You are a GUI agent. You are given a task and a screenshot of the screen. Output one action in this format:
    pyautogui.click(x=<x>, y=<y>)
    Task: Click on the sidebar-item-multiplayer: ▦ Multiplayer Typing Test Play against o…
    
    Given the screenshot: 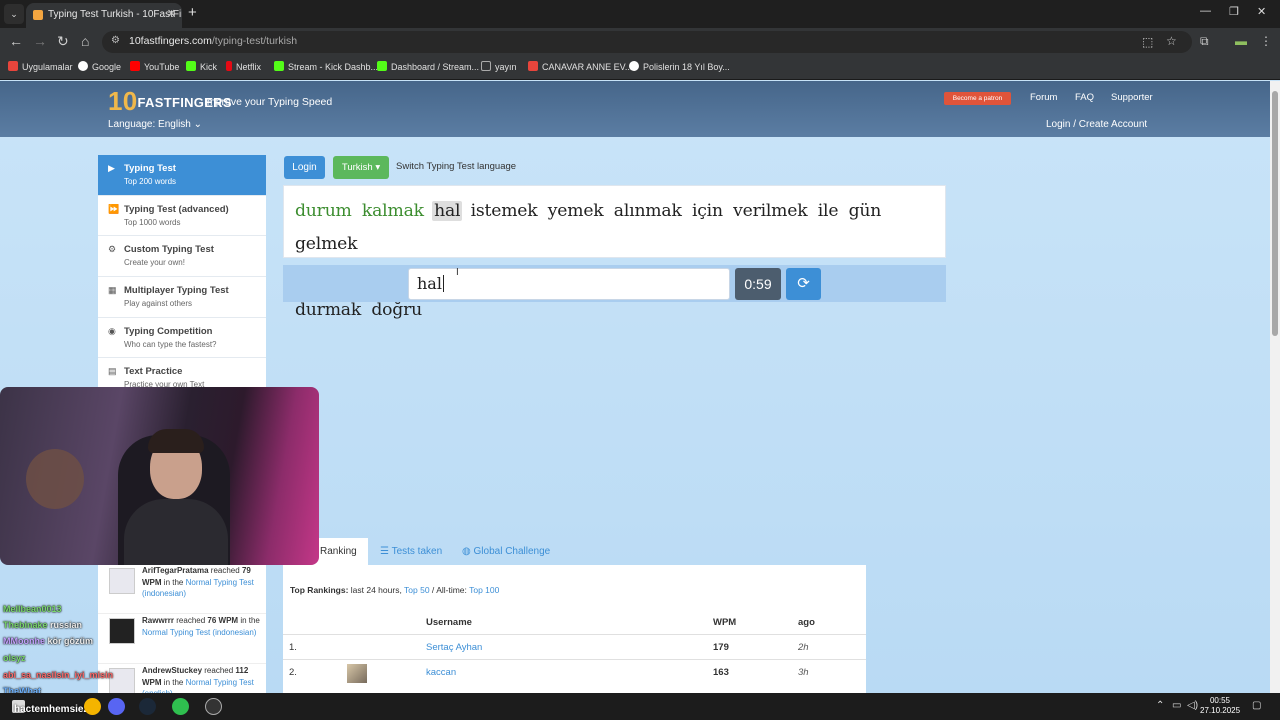 What is the action you would take?
    pyautogui.click(x=182, y=297)
    